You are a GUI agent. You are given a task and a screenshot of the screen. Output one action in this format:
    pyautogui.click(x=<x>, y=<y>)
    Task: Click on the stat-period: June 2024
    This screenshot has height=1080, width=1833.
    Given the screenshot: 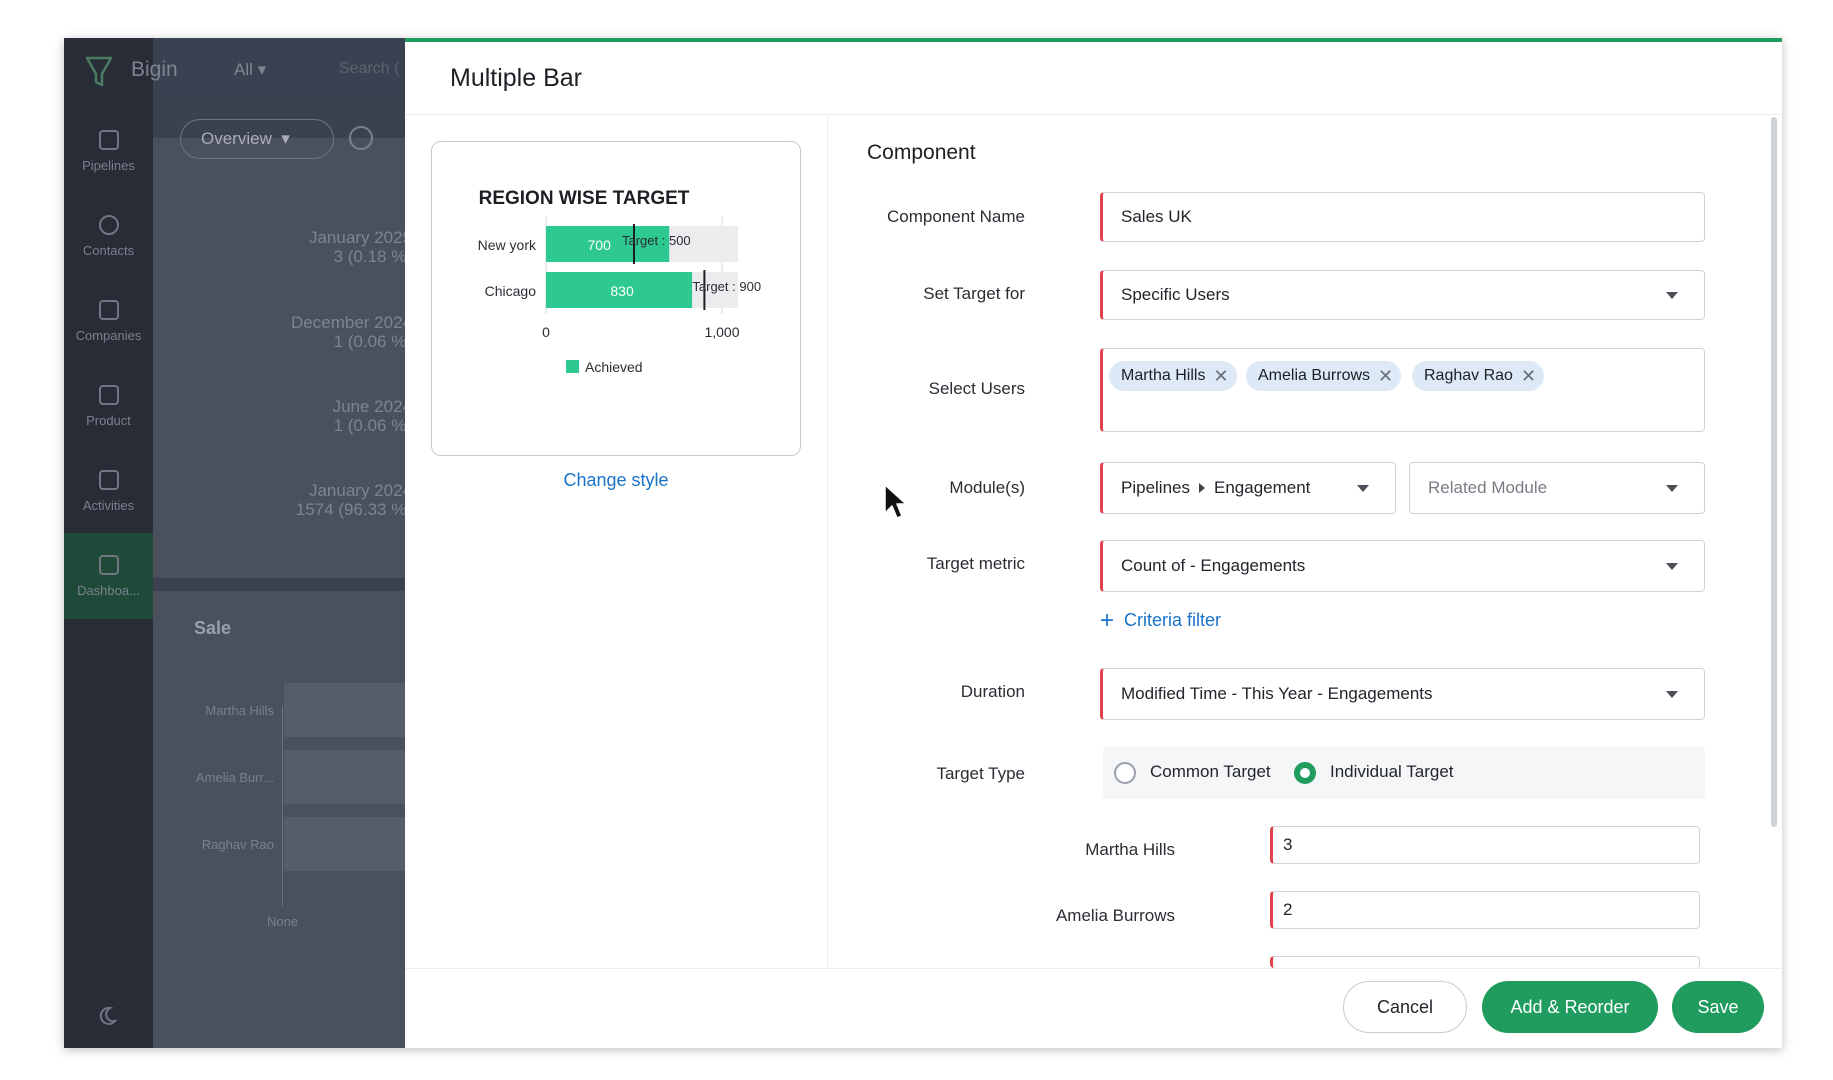 What is the action you would take?
    pyautogui.click(x=372, y=406)
    